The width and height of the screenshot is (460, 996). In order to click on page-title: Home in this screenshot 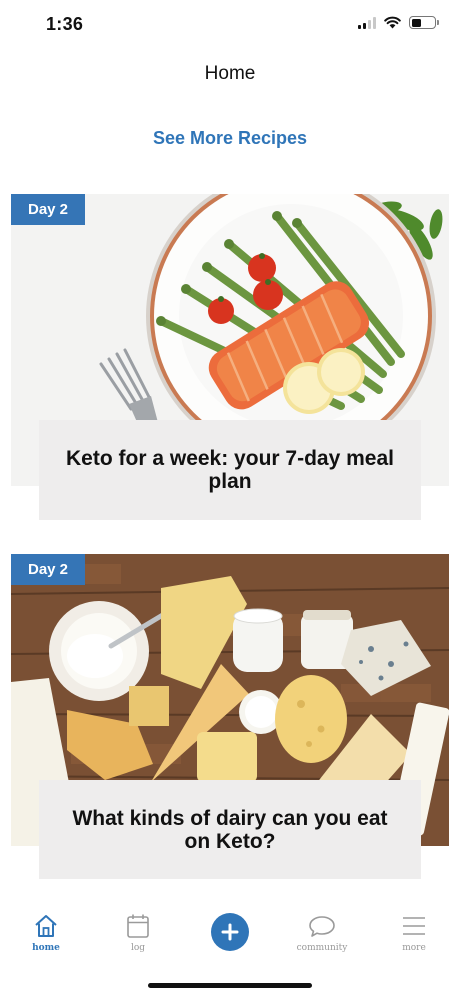, I will do `click(230, 73)`.